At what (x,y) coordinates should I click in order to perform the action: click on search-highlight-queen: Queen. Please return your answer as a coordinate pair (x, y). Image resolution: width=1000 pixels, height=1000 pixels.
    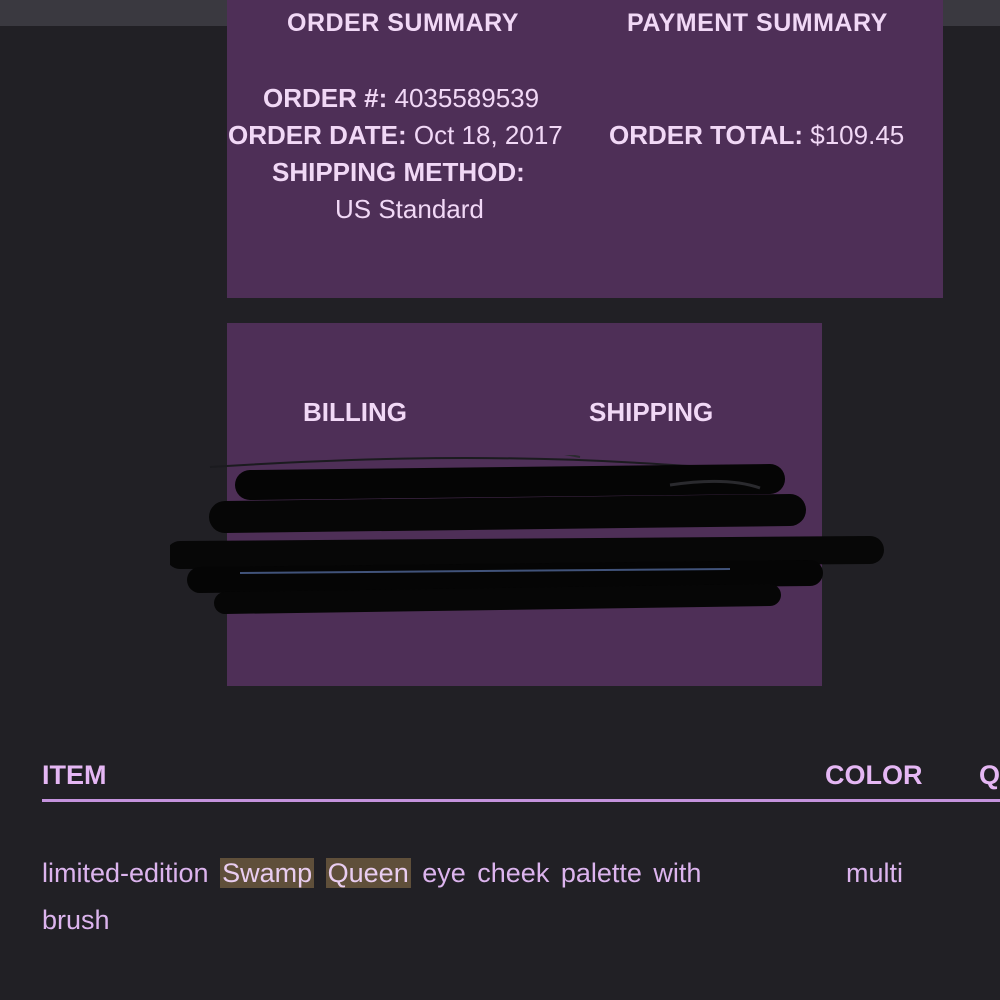
    Looking at the image, I should click on (368, 873).